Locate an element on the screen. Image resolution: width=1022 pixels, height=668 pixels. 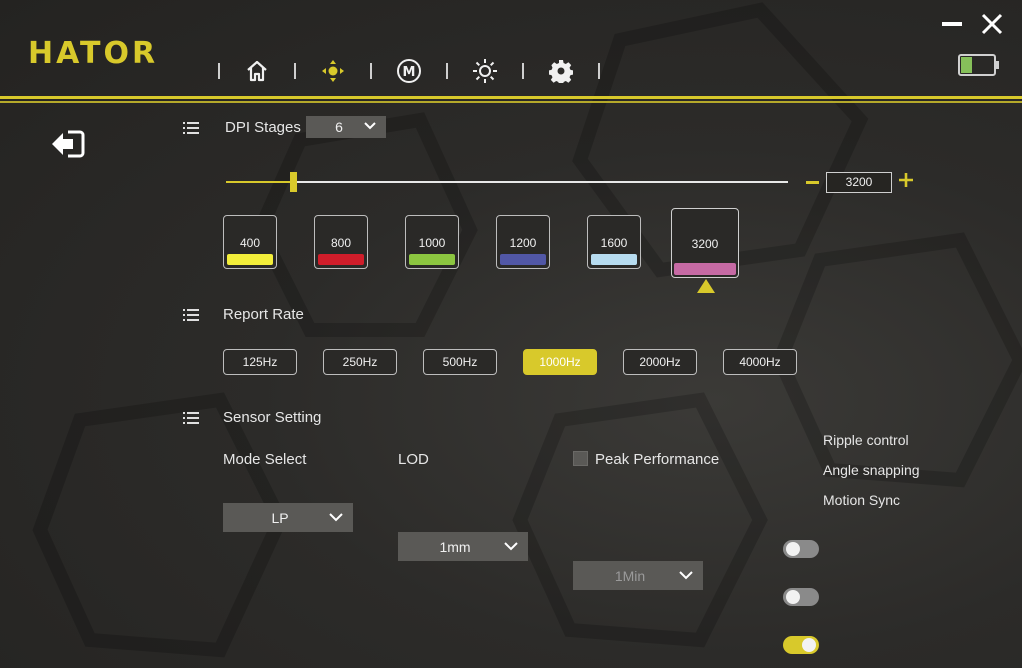
lighting-icon is located at coordinates (485, 71).